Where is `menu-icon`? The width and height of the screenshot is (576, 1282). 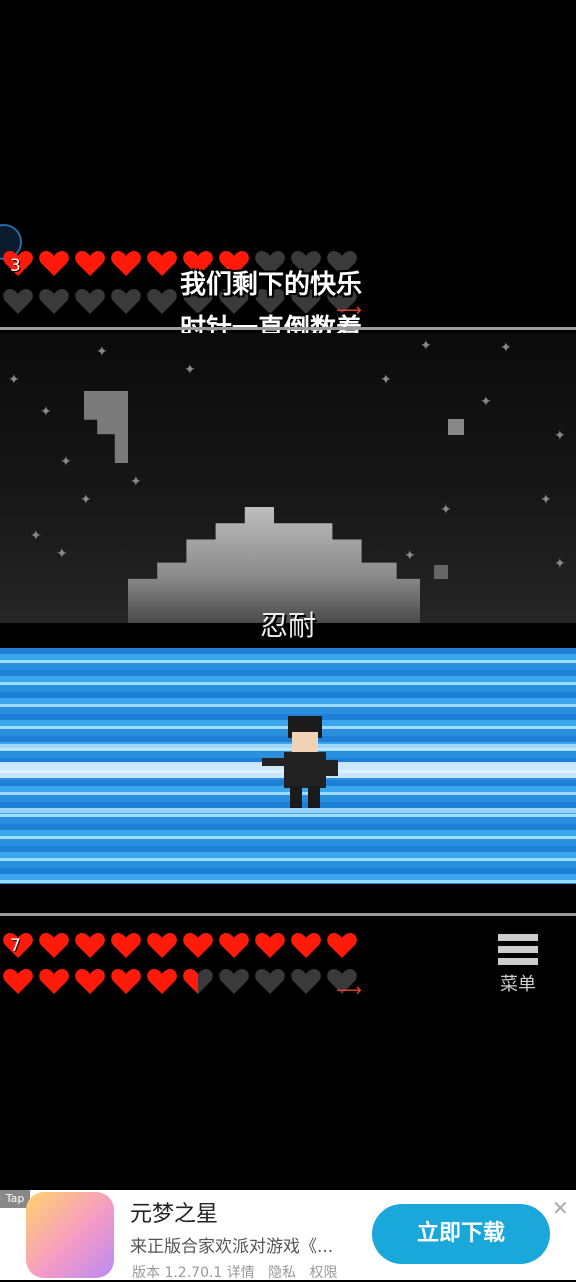
menu-icon is located at coordinates (518, 947).